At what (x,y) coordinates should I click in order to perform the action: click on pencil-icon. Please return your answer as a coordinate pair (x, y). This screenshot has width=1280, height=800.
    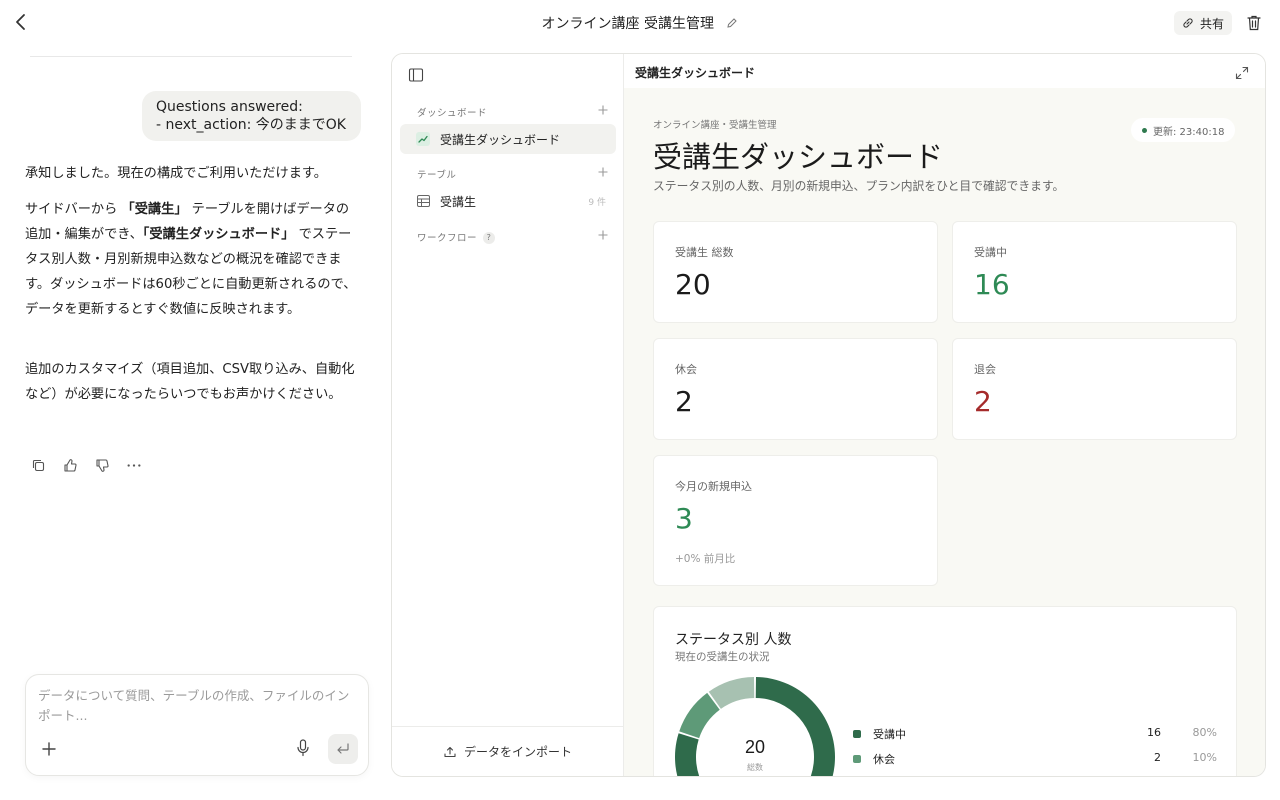
    Looking at the image, I should click on (732, 23).